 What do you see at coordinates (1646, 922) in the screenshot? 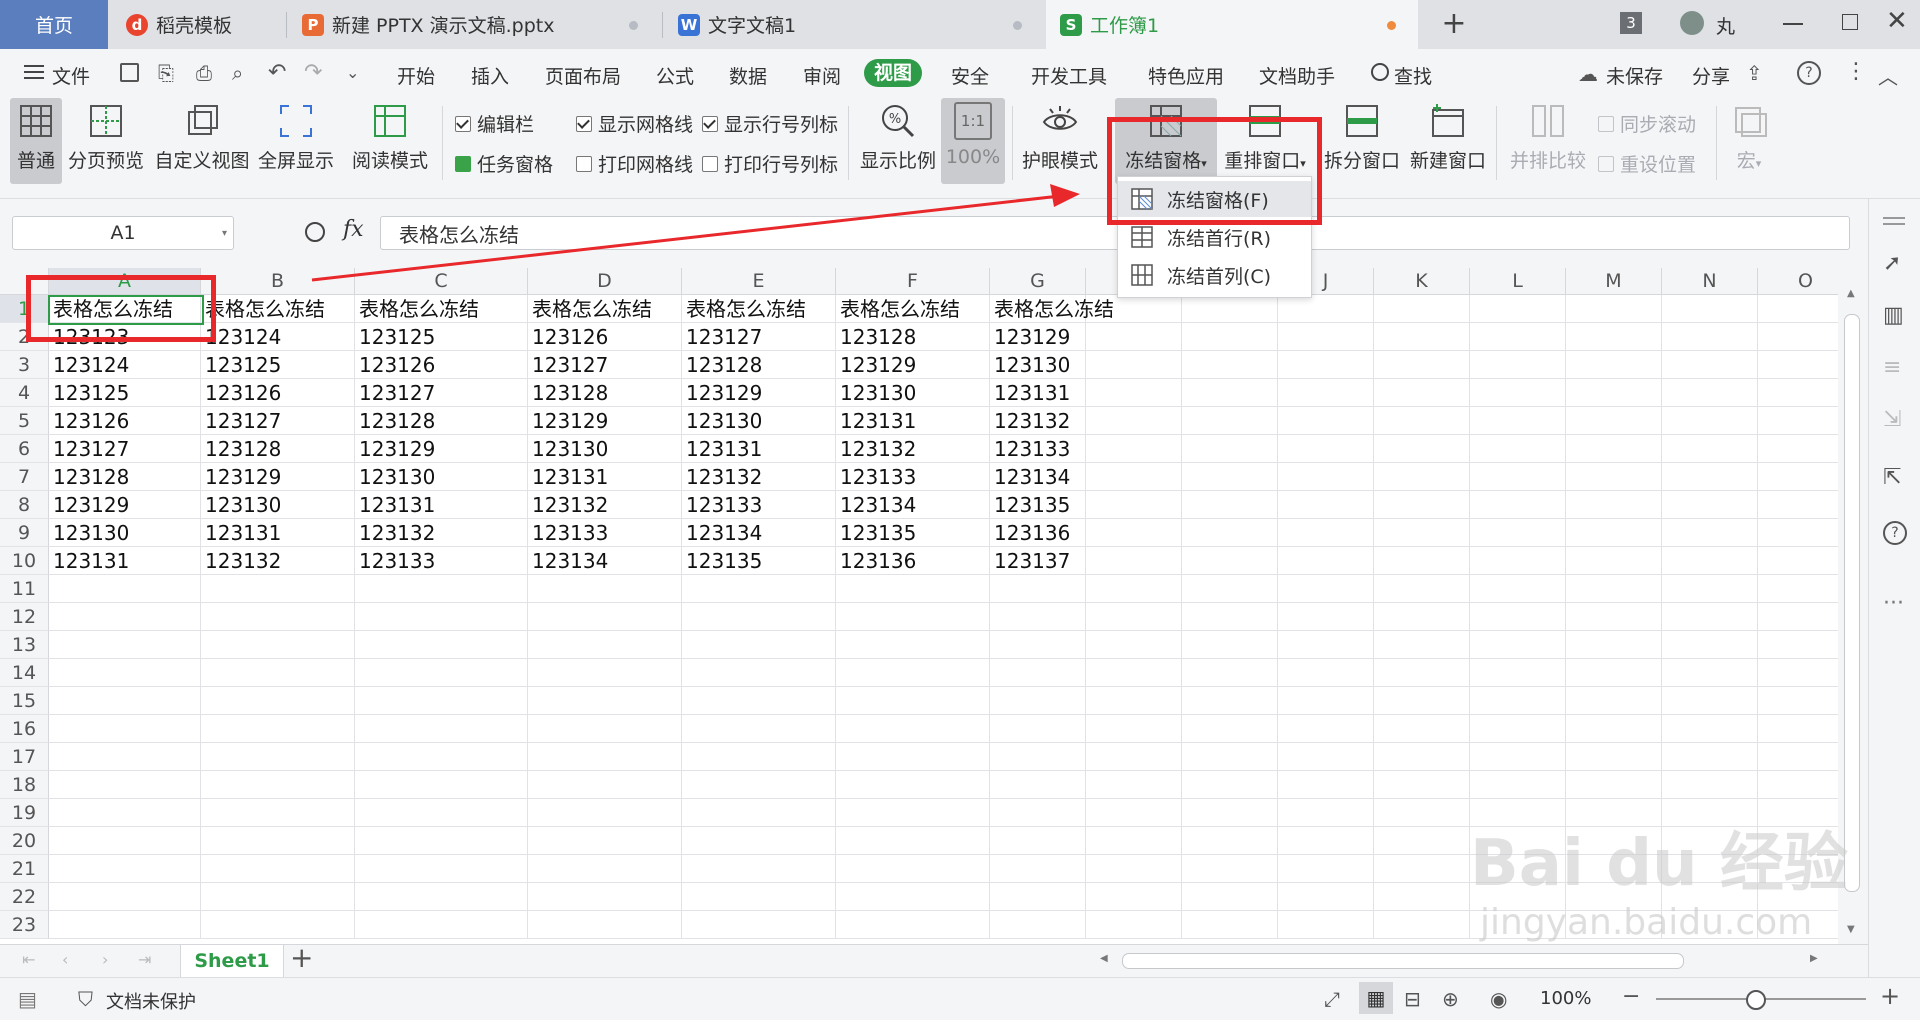
I see `watermark-url: jingyan.baidu.com` at bounding box center [1646, 922].